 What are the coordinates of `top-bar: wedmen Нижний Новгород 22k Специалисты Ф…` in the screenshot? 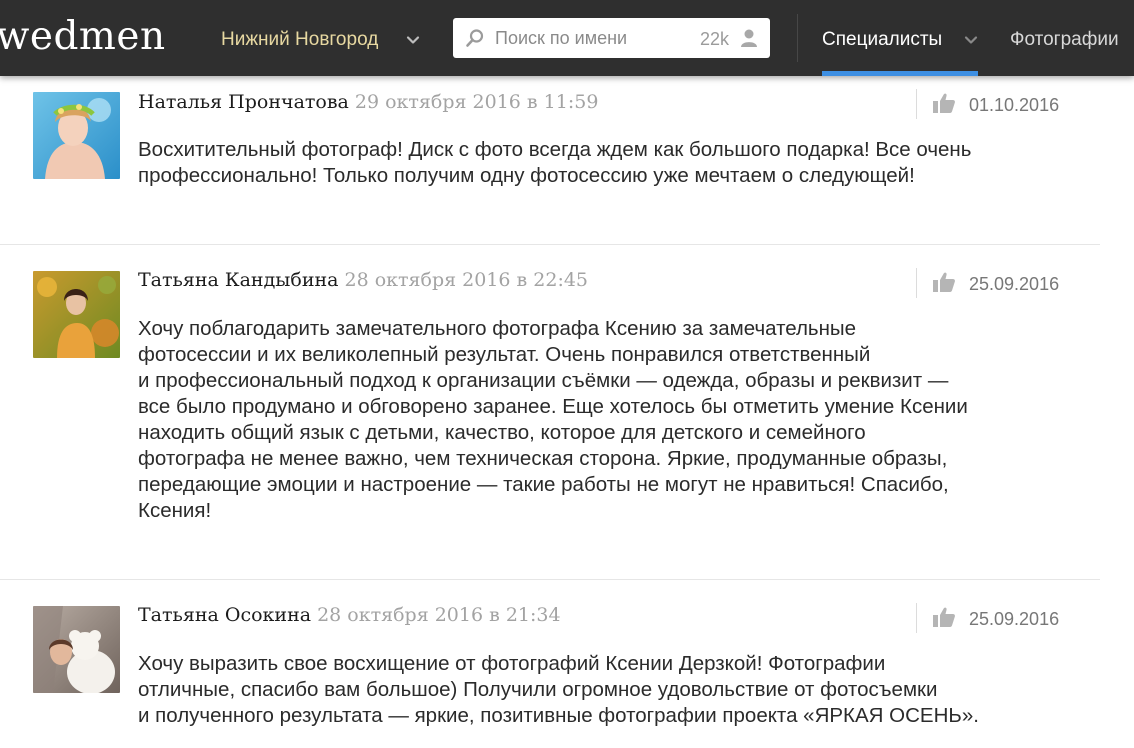 It's located at (567, 38).